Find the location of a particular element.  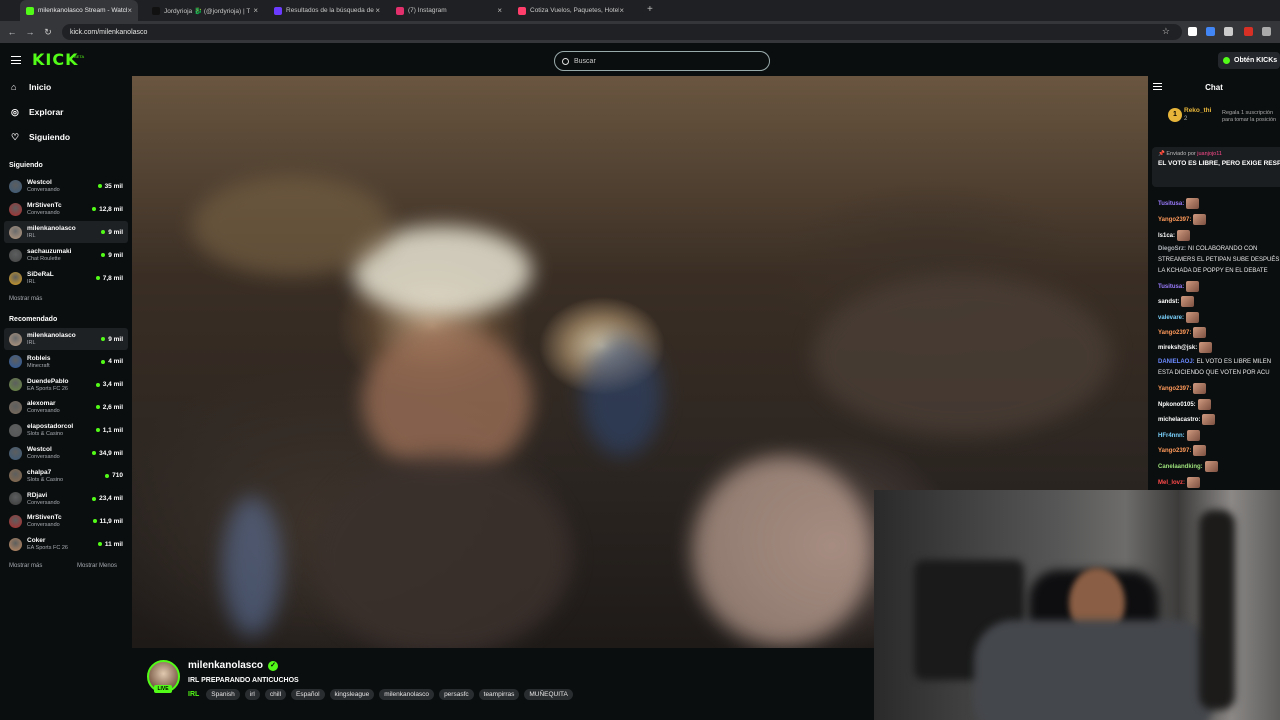

sidebar-channel: DuendePablo EA Sports FC 26 3,4 mil is located at coordinates (66, 385).